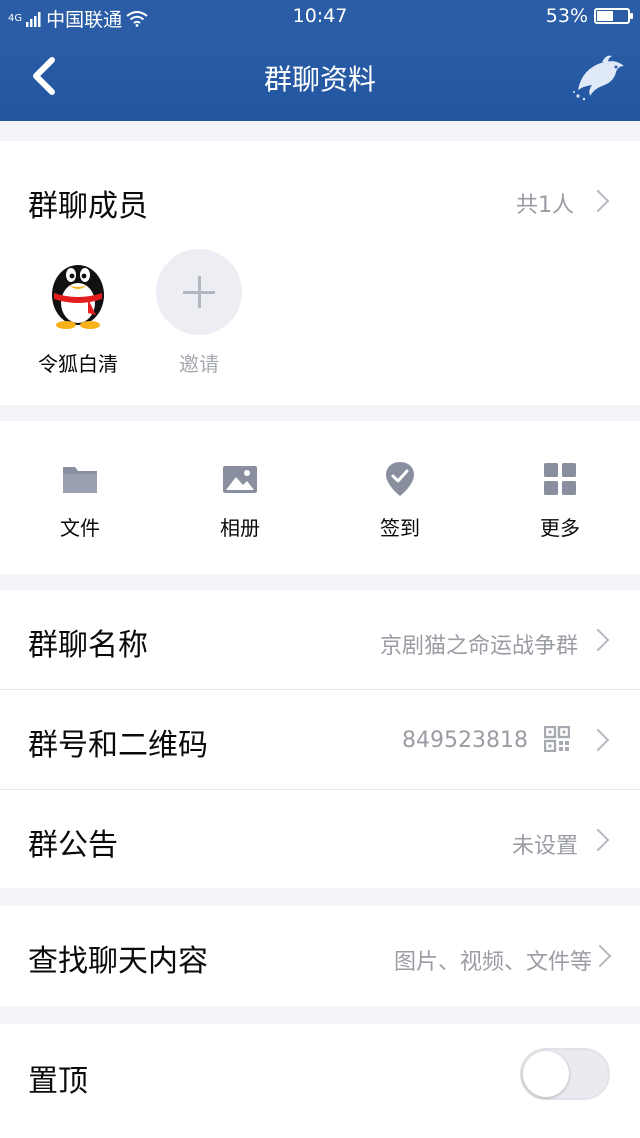  I want to click on action-files: 文件, so click(80, 497).